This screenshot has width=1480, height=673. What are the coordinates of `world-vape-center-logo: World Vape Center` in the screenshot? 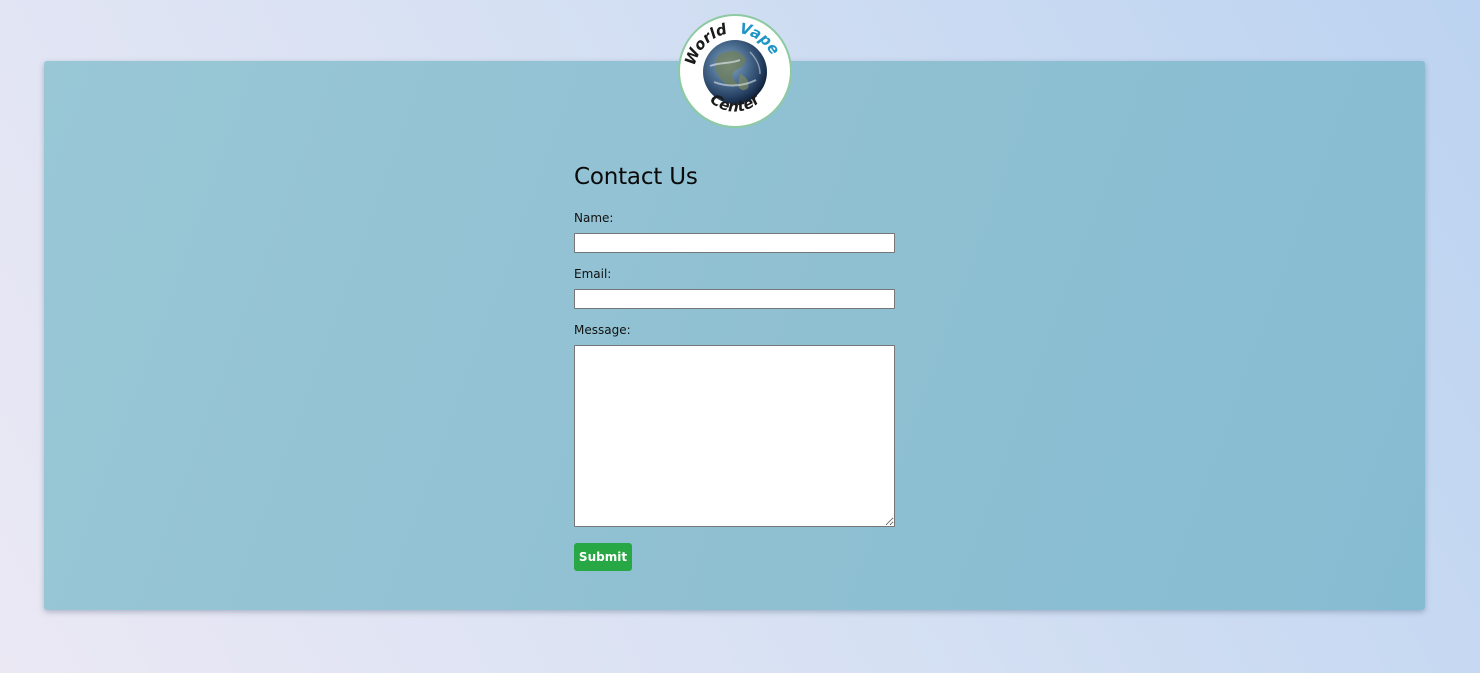 It's located at (735, 71).